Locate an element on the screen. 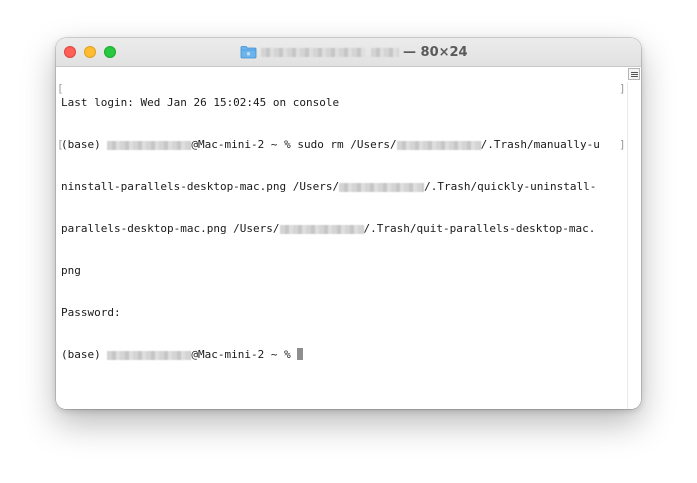  scroll-divider is located at coordinates (627, 245).